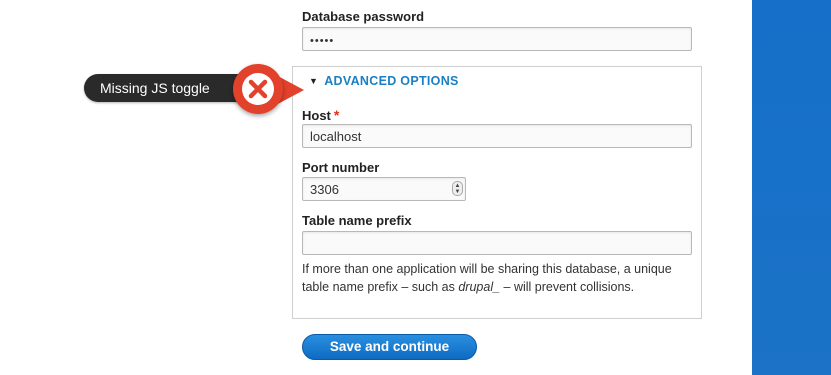 This screenshot has width=831, height=375. Describe the element at coordinates (336, 115) in the screenshot. I see `required-marker: *` at that location.